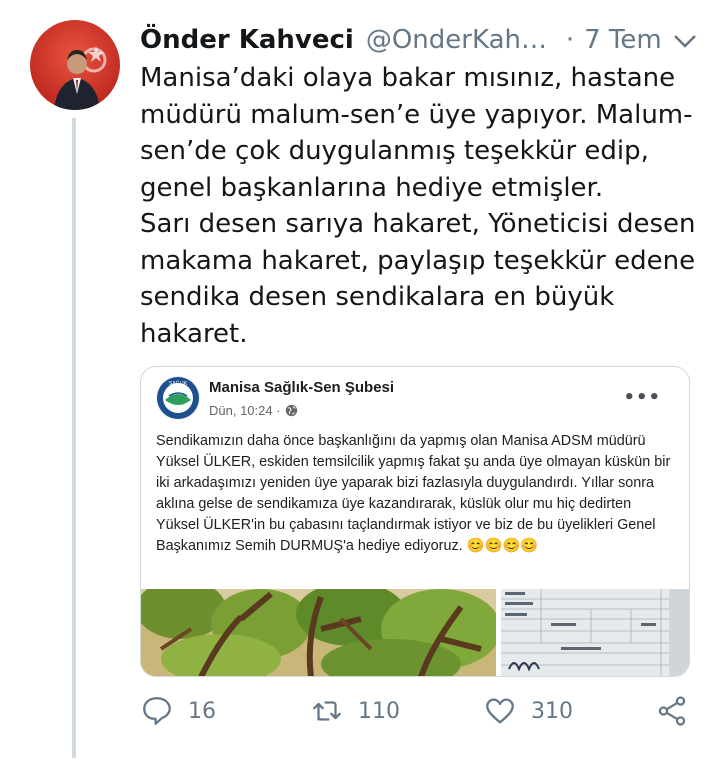  Describe the element at coordinates (500, 711) in the screenshot. I see `heart-icon` at that location.